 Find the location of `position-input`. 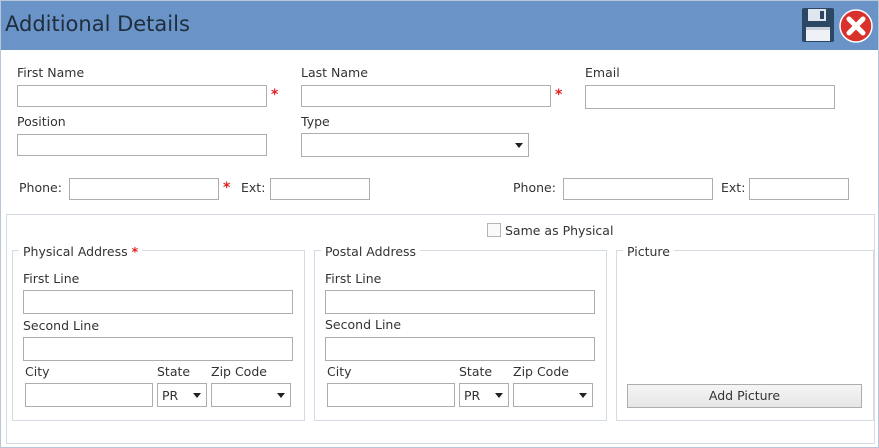

position-input is located at coordinates (142, 145).